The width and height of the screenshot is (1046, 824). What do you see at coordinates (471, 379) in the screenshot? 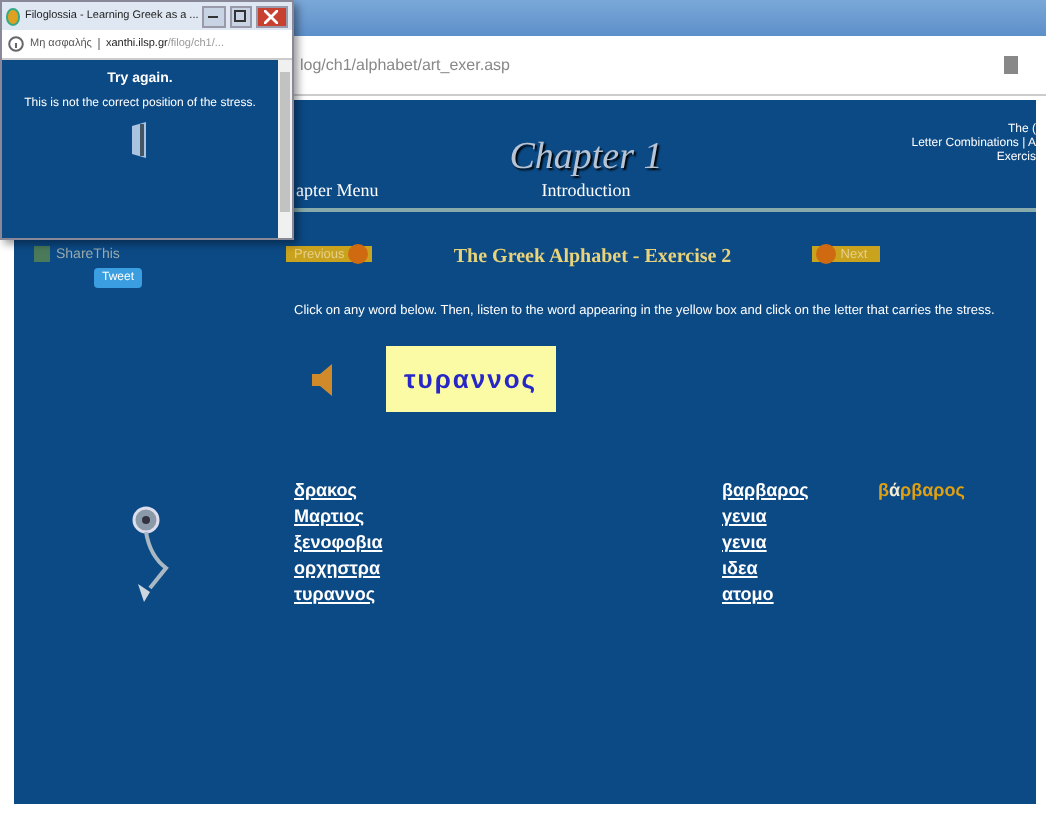
I see `word-display: τυραννος` at bounding box center [471, 379].